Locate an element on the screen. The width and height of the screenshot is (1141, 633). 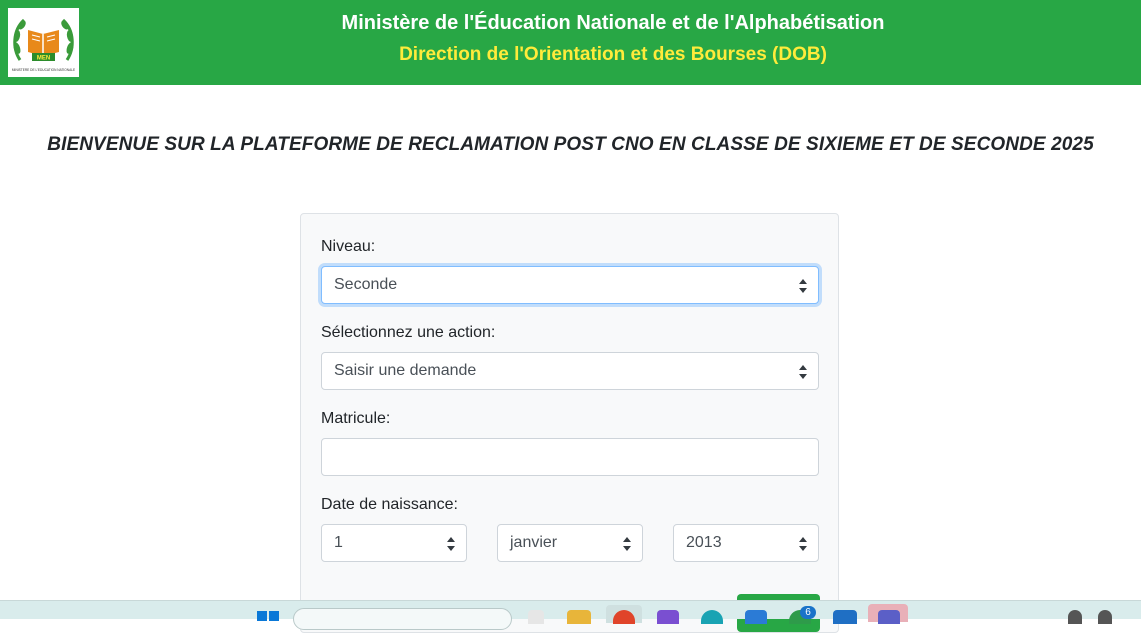
dob-year-select: 2013 is located at coordinates (746, 543).